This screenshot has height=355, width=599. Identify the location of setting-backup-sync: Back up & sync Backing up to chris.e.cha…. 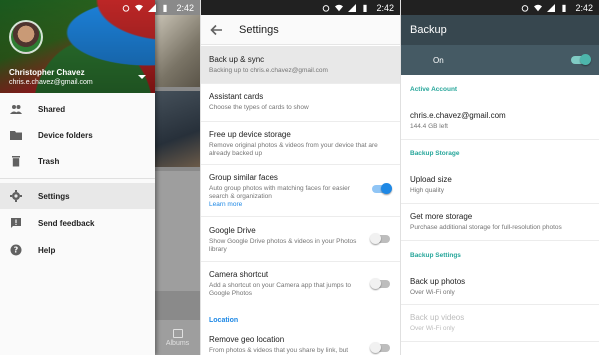
(300, 65).